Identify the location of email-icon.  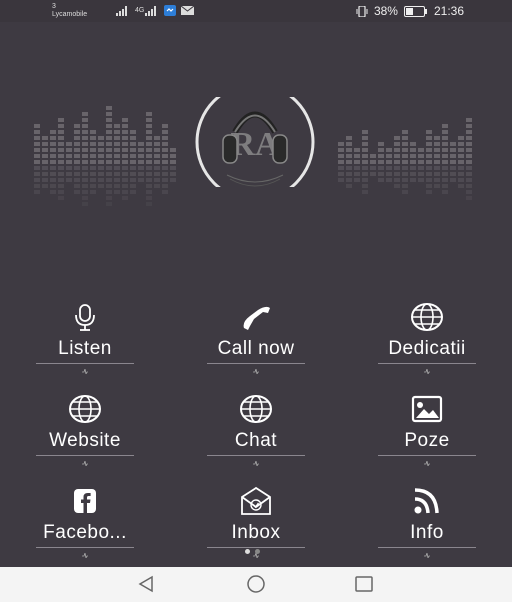
(188, 10).